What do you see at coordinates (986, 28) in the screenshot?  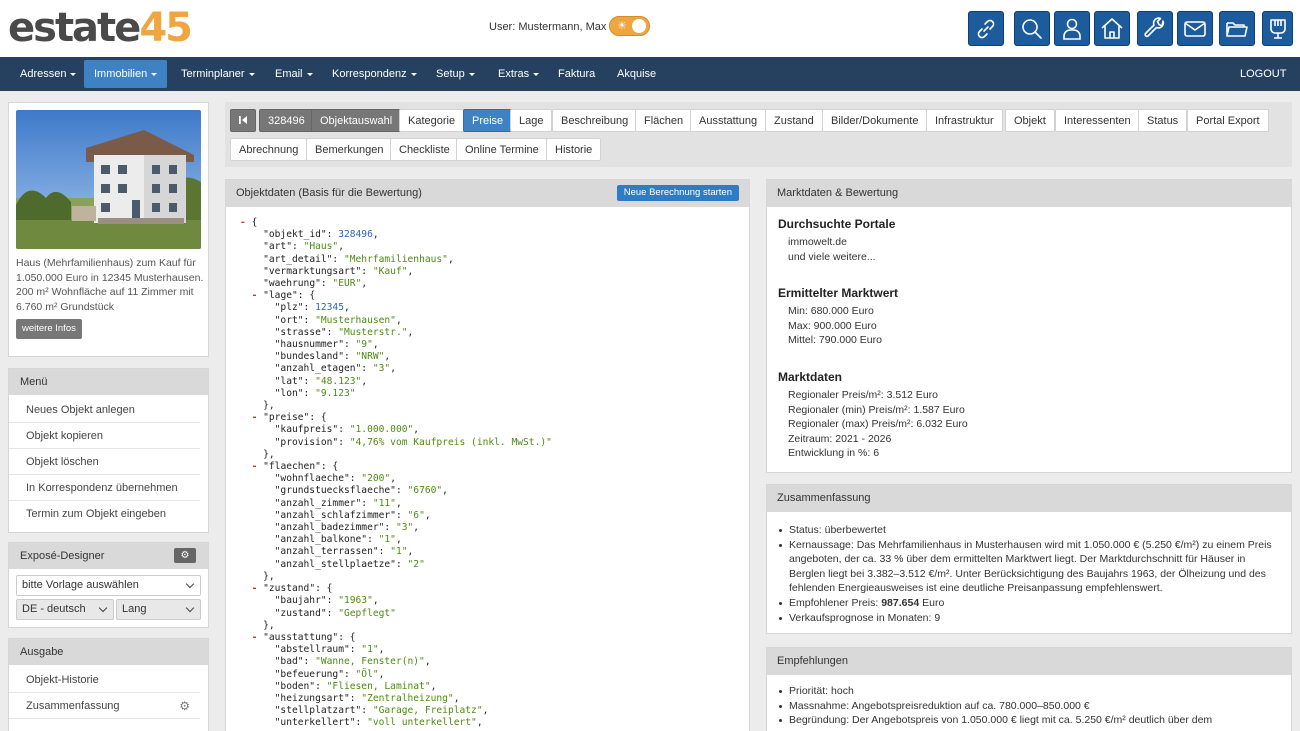 I see `link-button` at bounding box center [986, 28].